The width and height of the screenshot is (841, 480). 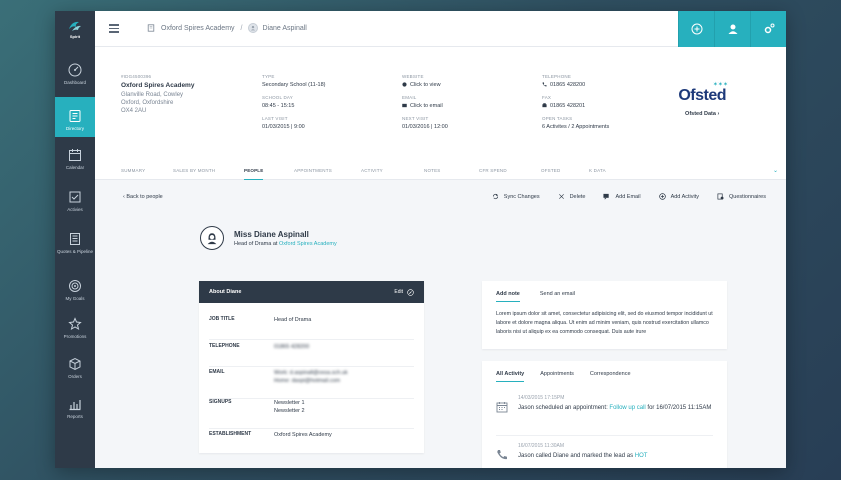 What do you see at coordinates (289, 403) in the screenshot?
I see `signup-1: Newsletter 1` at bounding box center [289, 403].